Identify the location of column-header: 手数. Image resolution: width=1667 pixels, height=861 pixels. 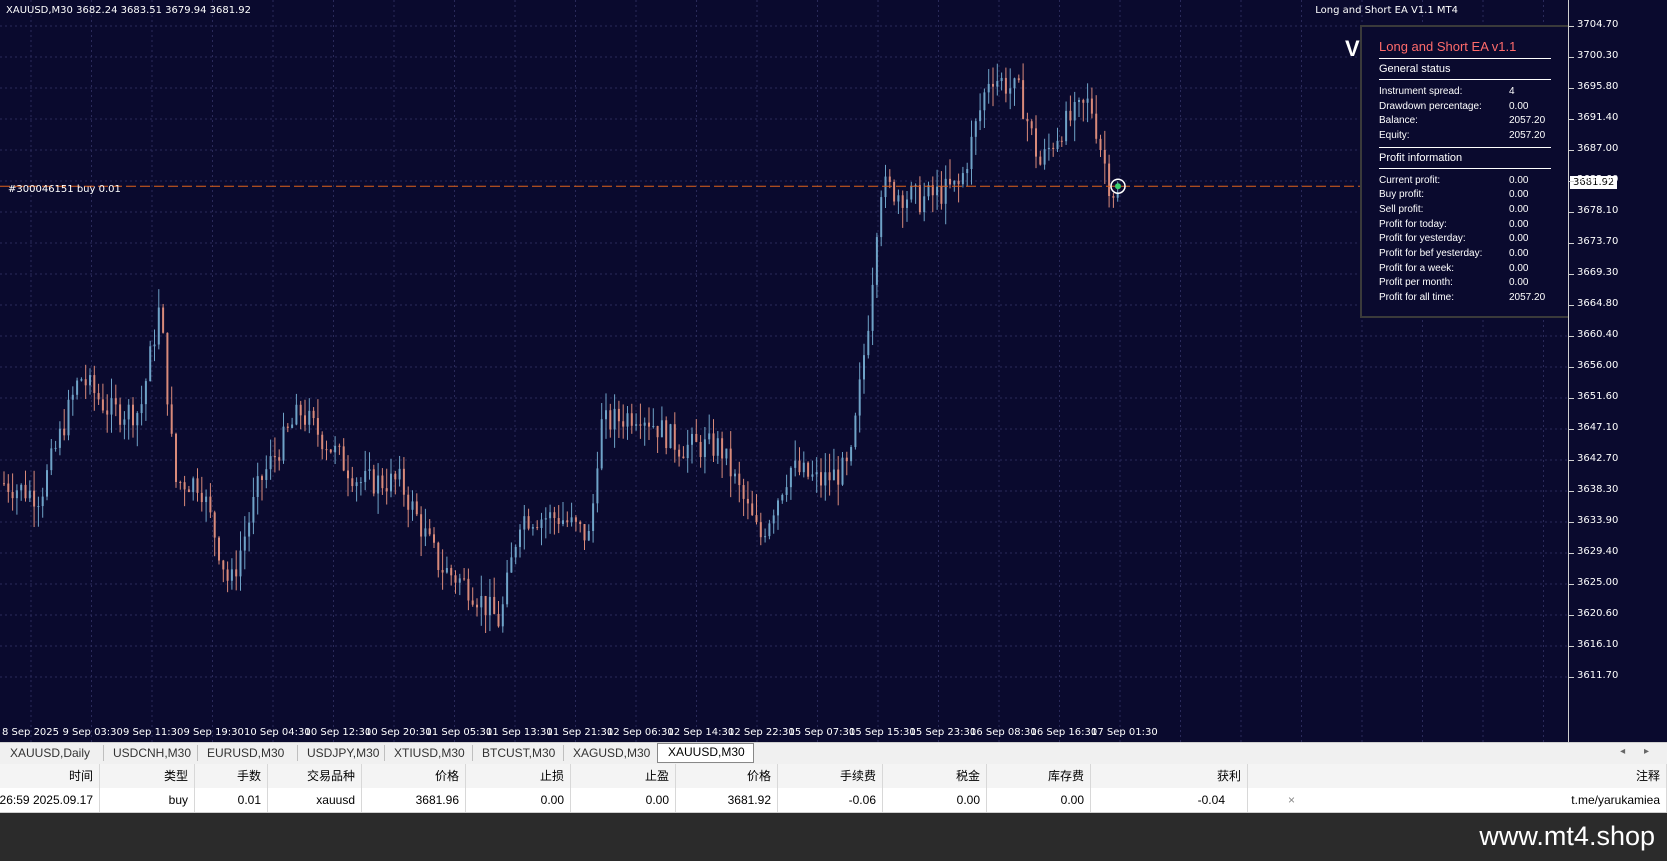
(231, 776).